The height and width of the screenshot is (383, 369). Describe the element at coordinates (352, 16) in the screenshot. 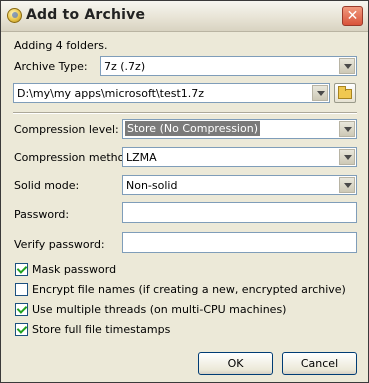

I see `close-button: ✕` at that location.